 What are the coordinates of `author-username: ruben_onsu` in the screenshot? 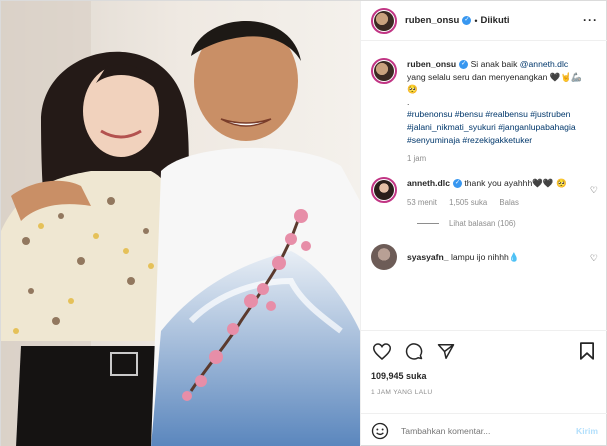 It's located at (432, 20).